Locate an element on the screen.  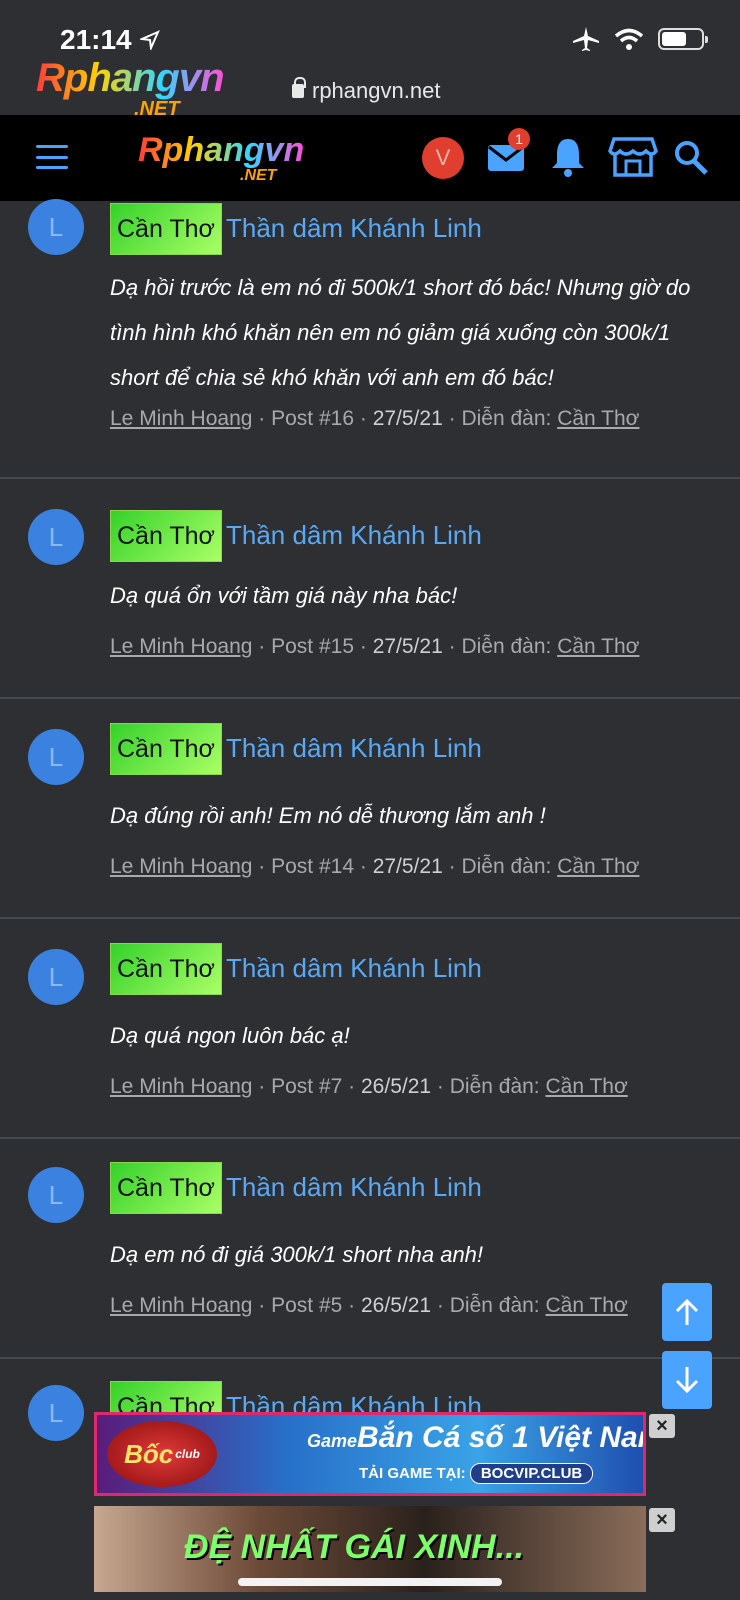
post-snippet: Dạ quá ngon luôn bác ạ! is located at coordinates (230, 1035).